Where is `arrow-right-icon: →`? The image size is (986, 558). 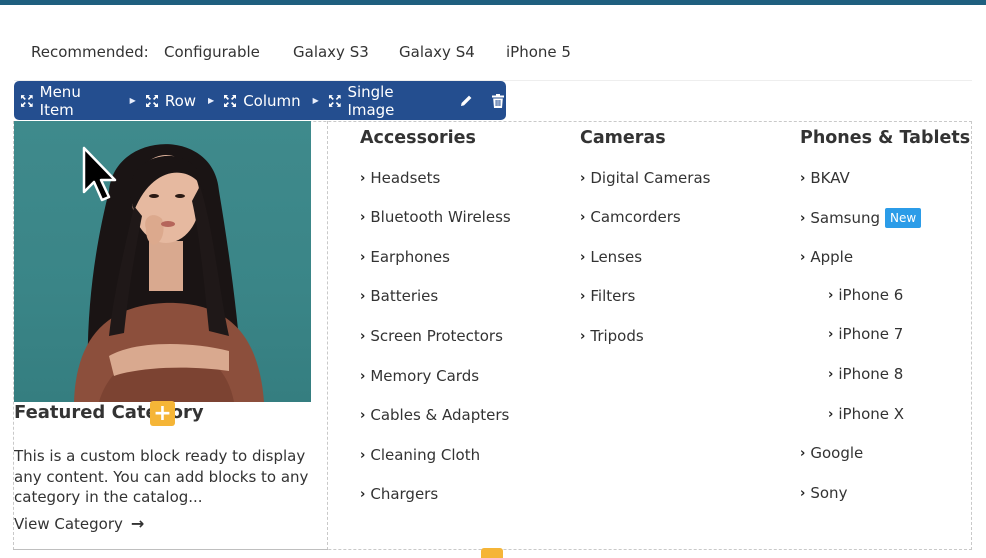
arrow-right-icon: → is located at coordinates (137, 523).